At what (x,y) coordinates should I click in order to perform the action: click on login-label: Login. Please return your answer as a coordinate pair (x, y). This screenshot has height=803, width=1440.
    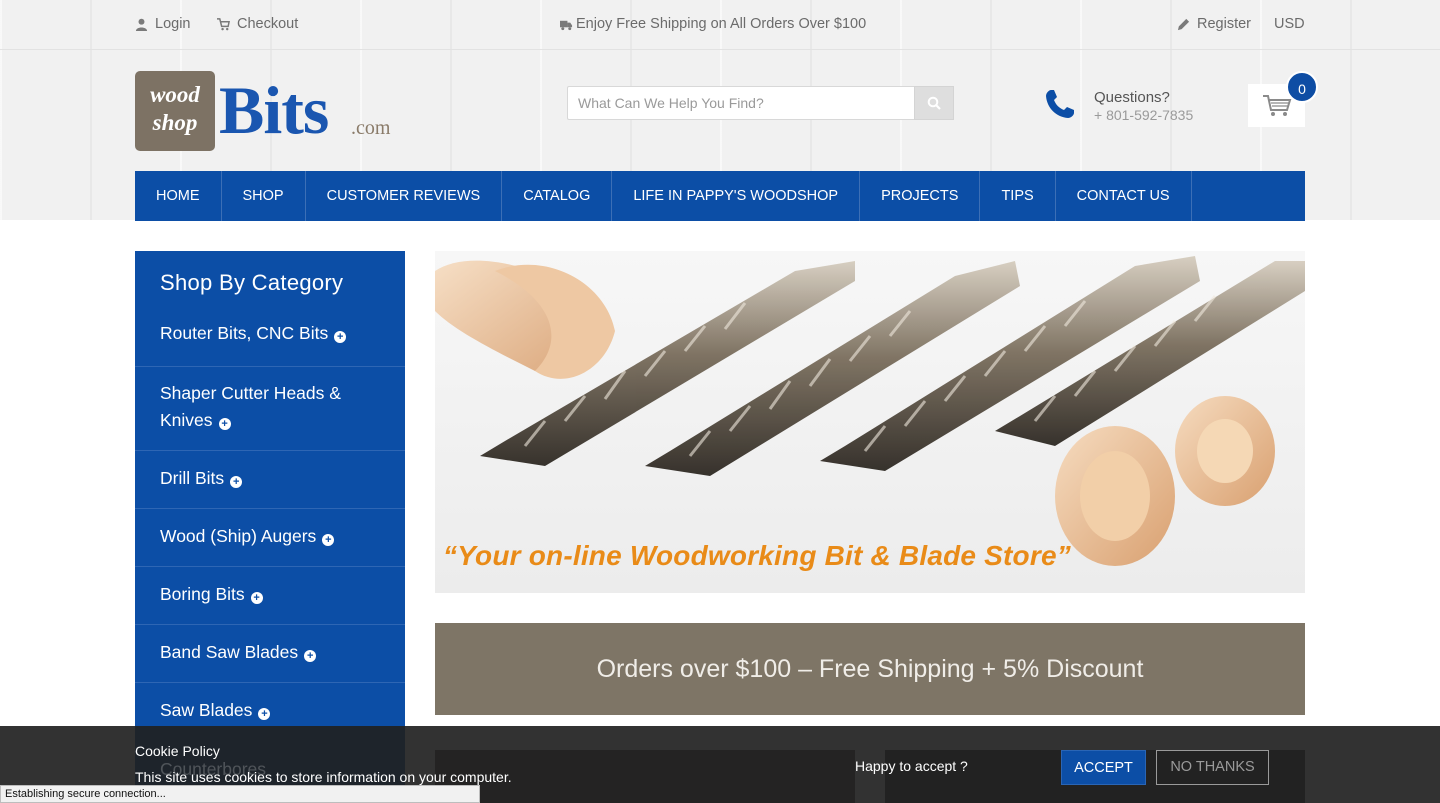
    Looking at the image, I should click on (173, 24).